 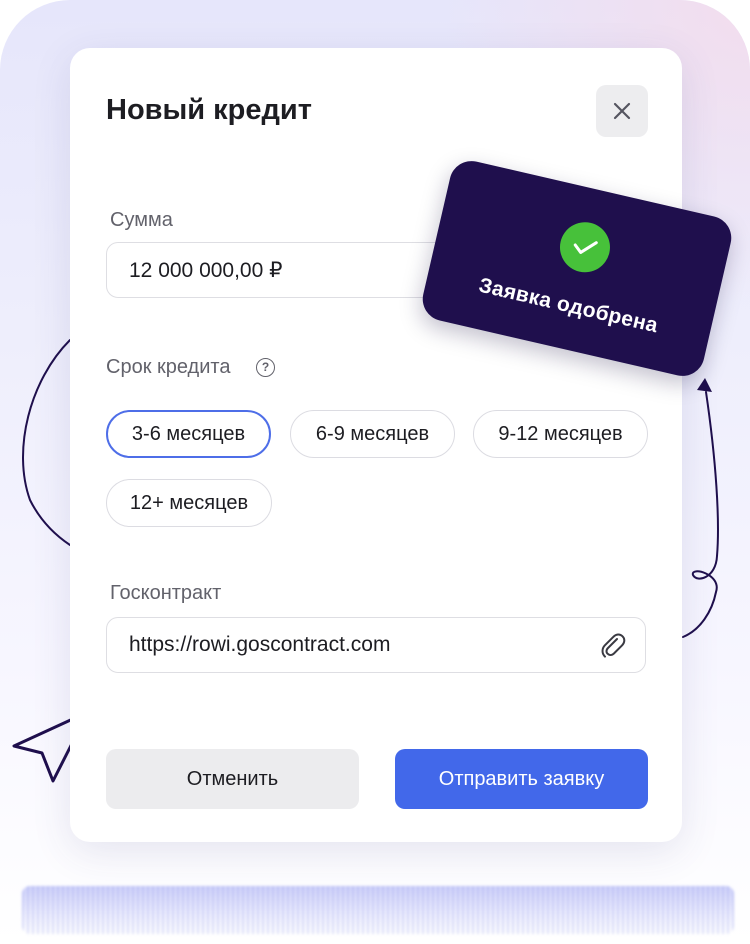 I want to click on check-circle-icon, so click(x=585, y=247).